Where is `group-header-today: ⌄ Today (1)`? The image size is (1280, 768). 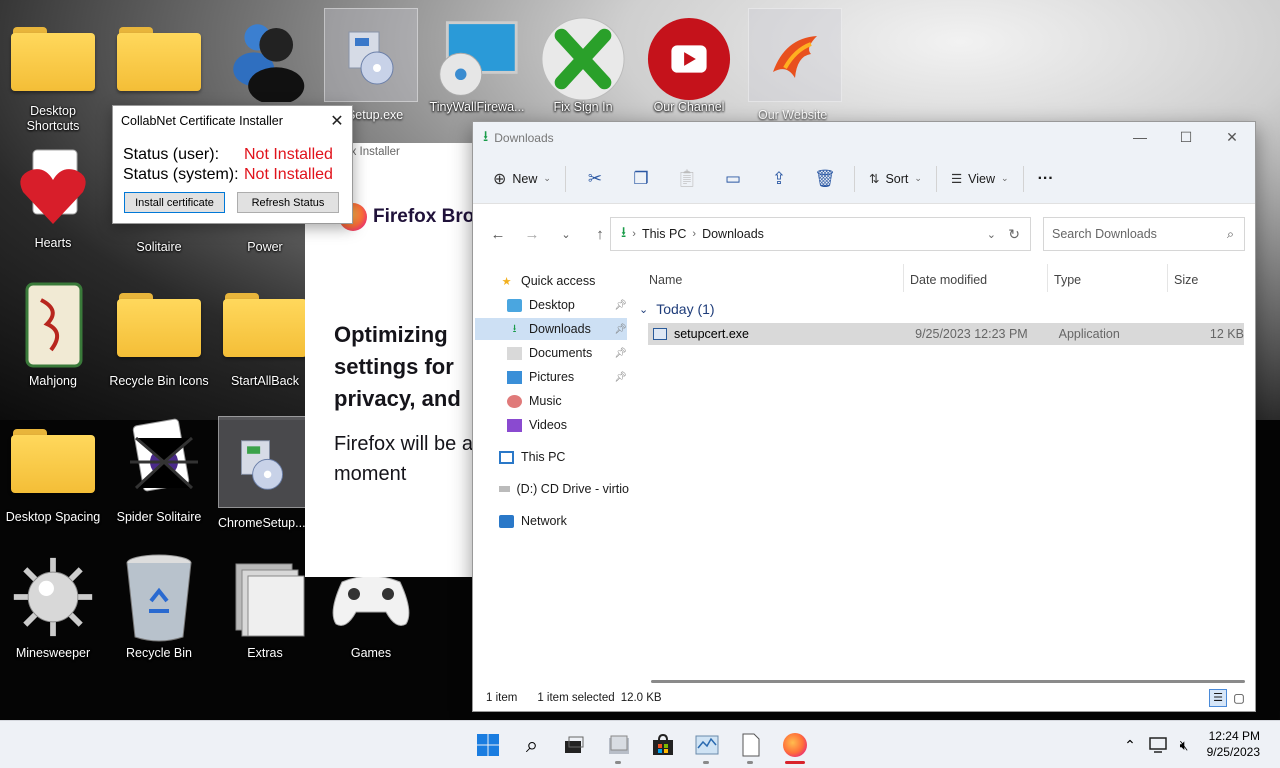
group-header-today: ⌄ Today (1) is located at coordinates (677, 309).